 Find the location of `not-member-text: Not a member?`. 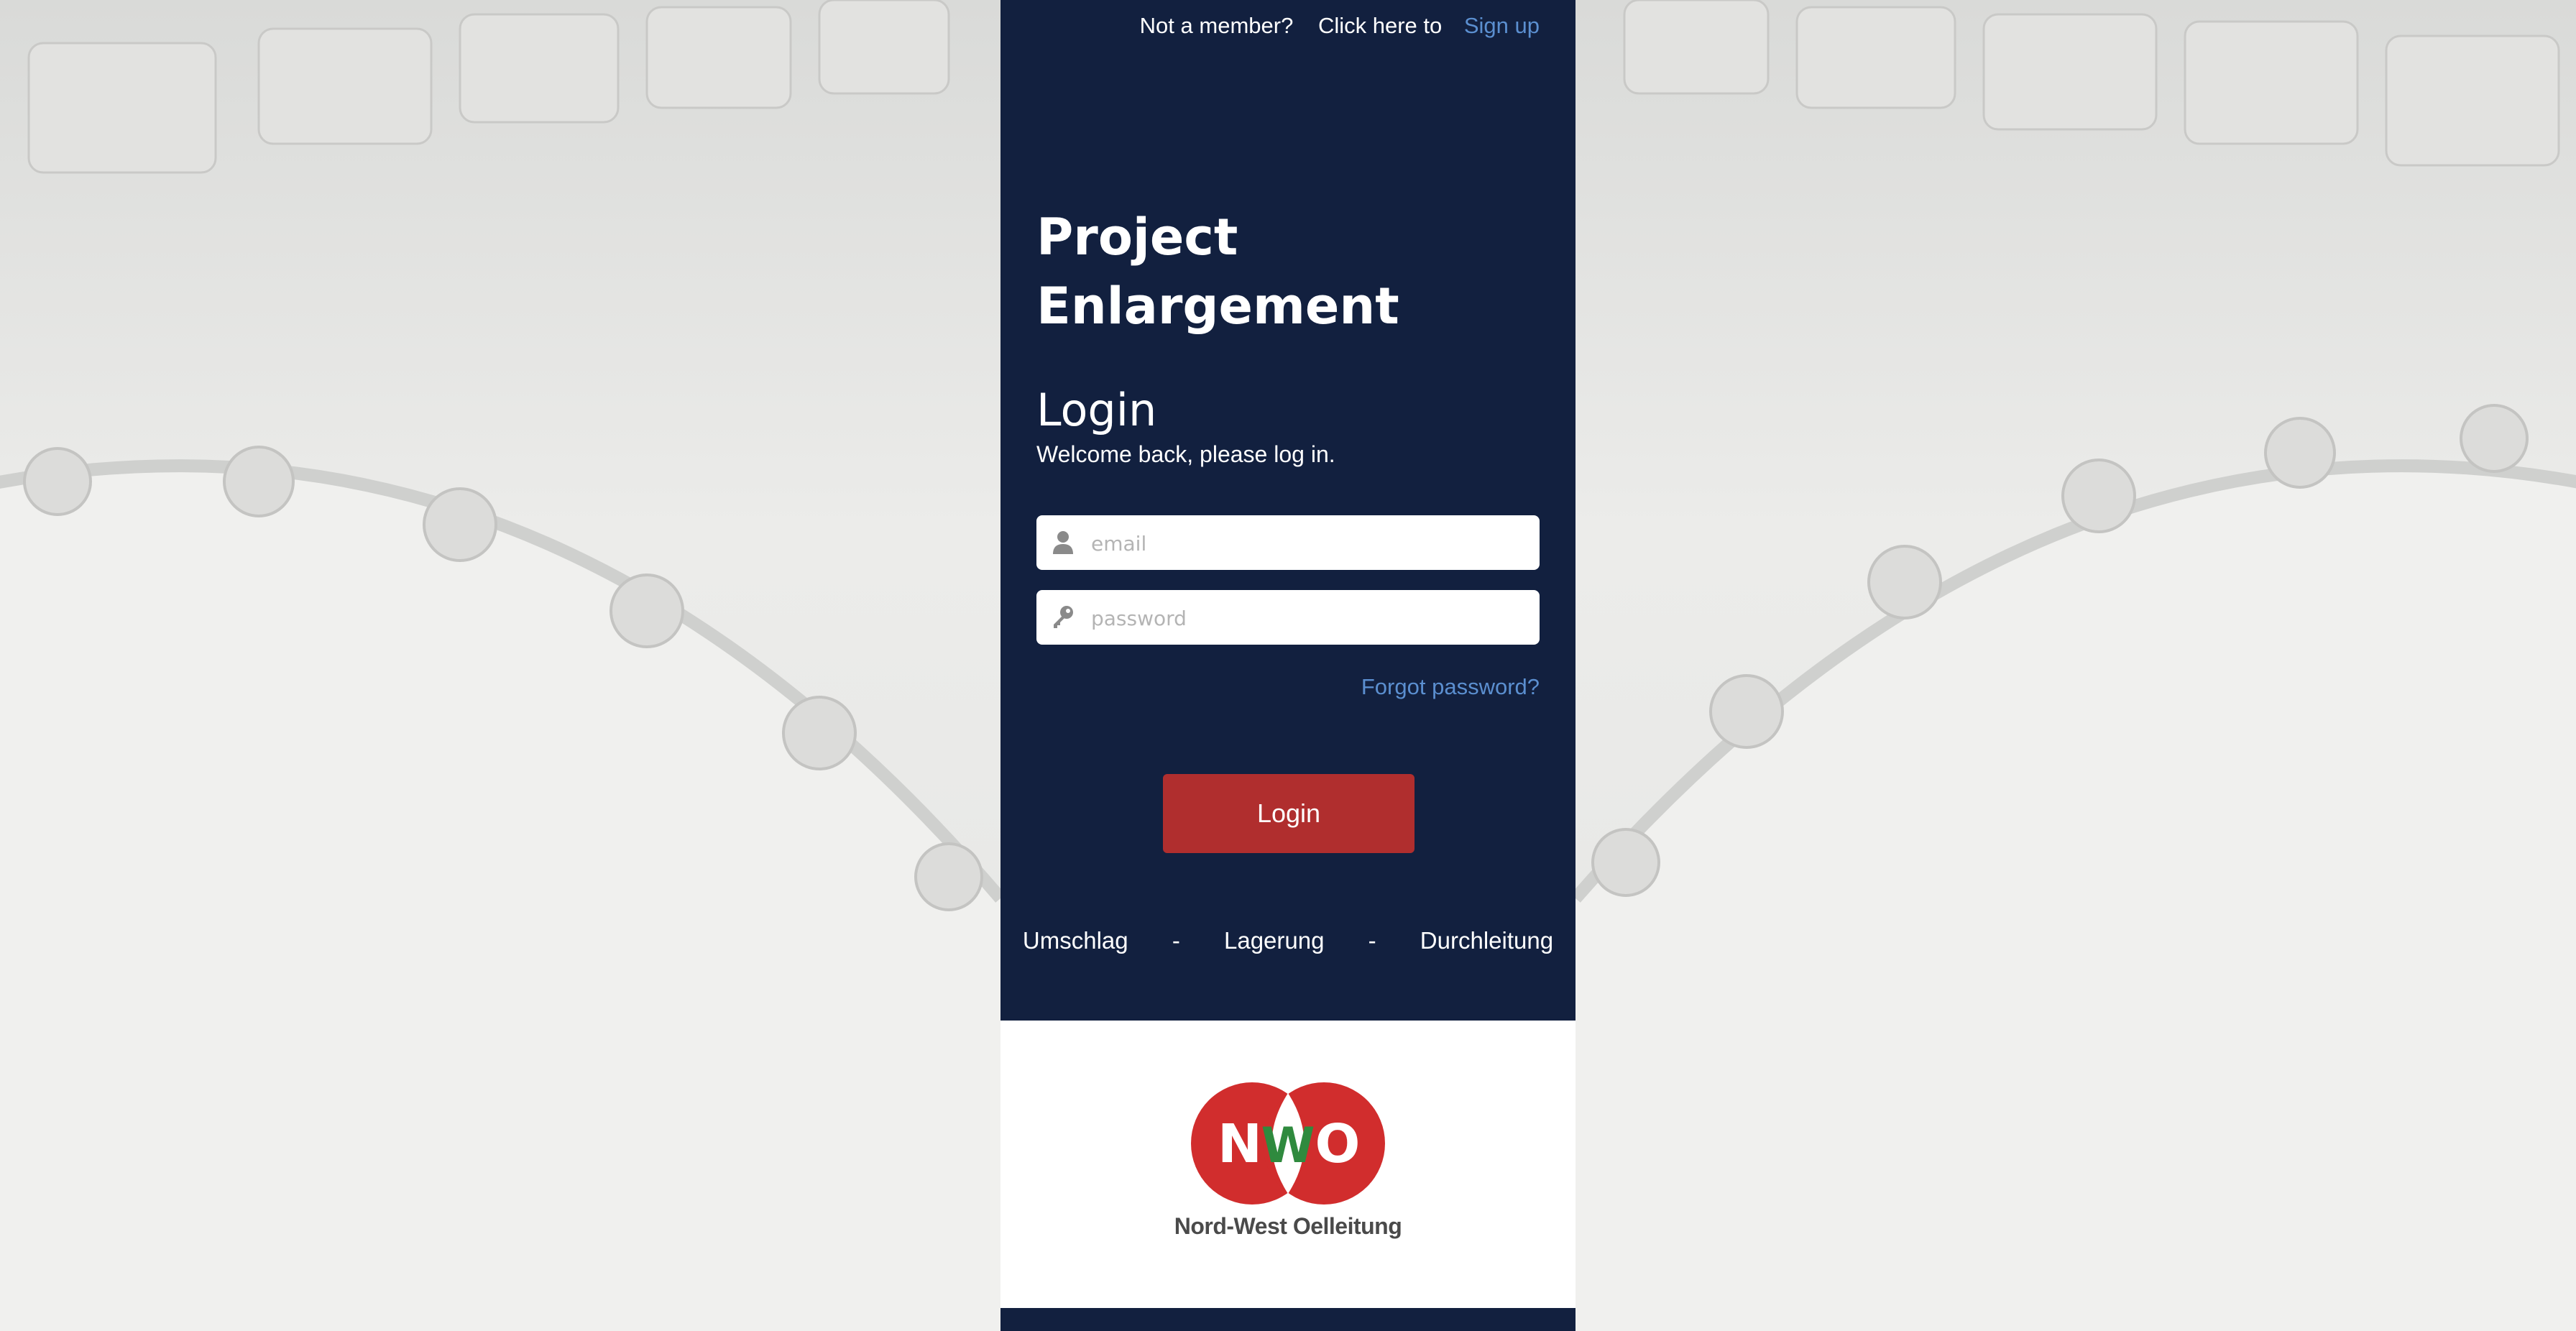

not-member-text: Not a member? is located at coordinates (1216, 25).